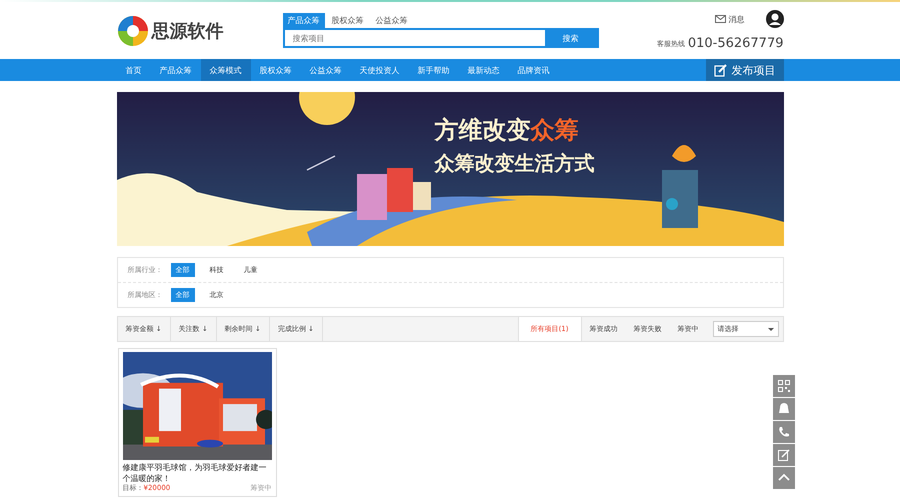 Image resolution: width=900 pixels, height=501 pixels. What do you see at coordinates (303, 20) in the screenshot?
I see `search-tab: 产品众筹` at bounding box center [303, 20].